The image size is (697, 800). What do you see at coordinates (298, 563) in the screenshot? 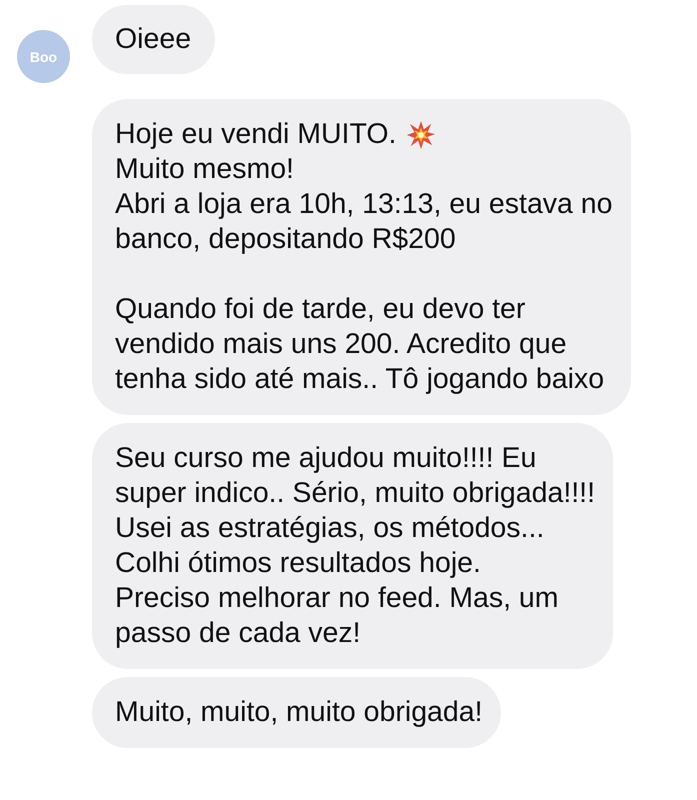
I see `message-text: Colhi ótimos resultados hoje.` at bounding box center [298, 563].